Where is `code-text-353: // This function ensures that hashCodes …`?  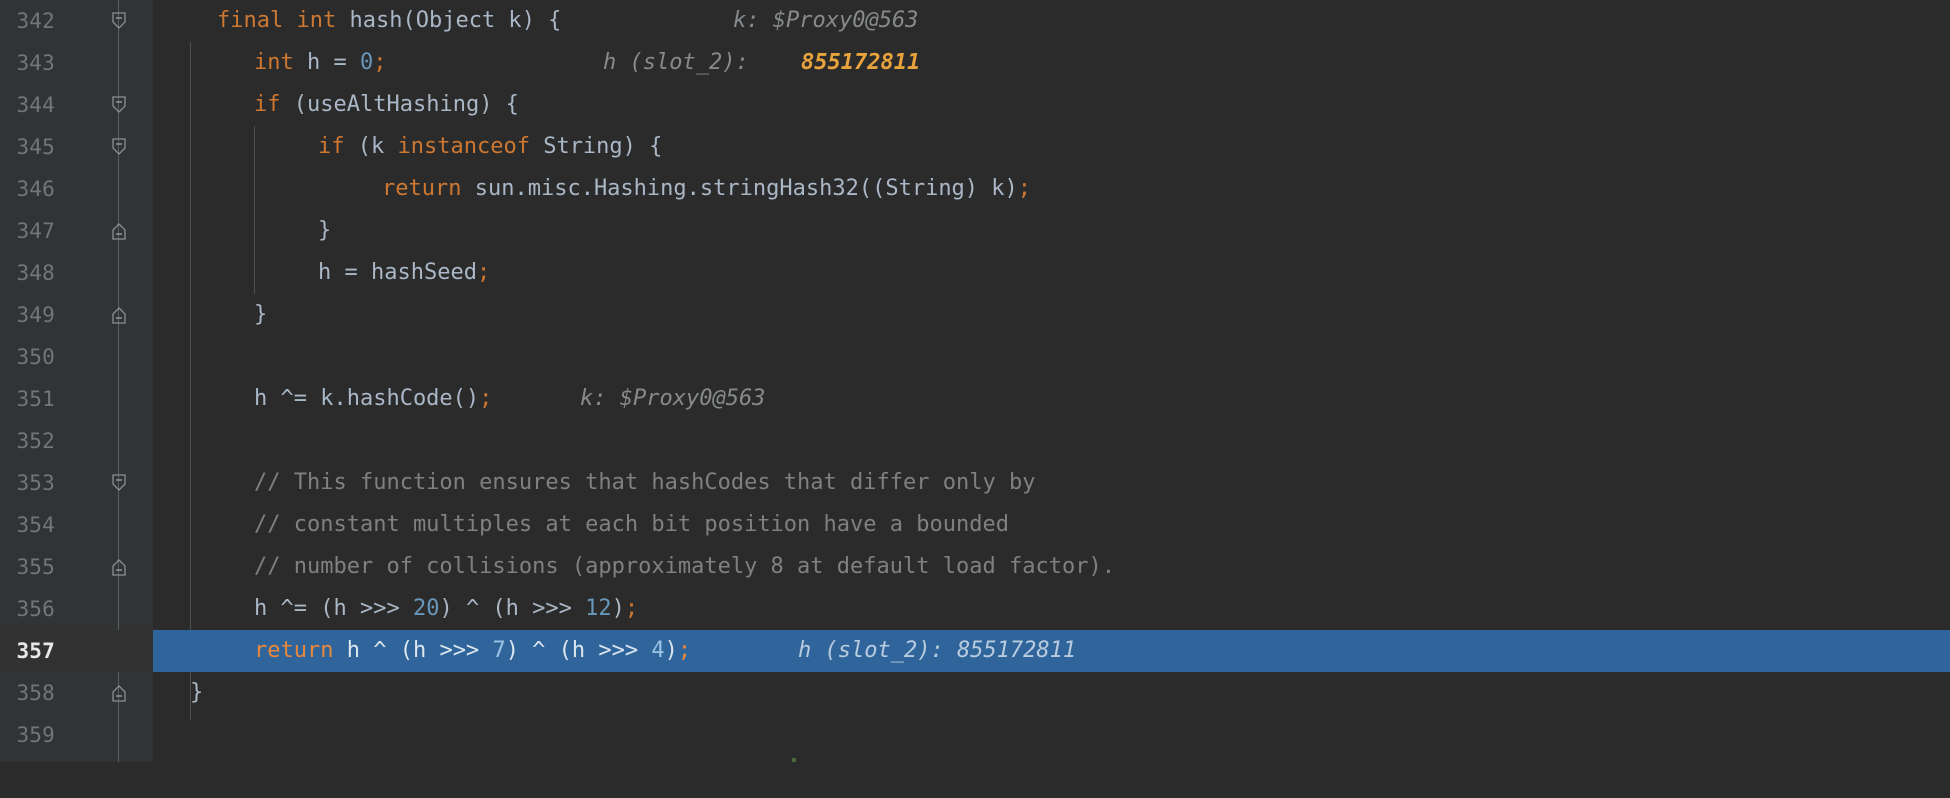 code-text-353: // This function ensures that hashCodes … is located at coordinates (645, 482).